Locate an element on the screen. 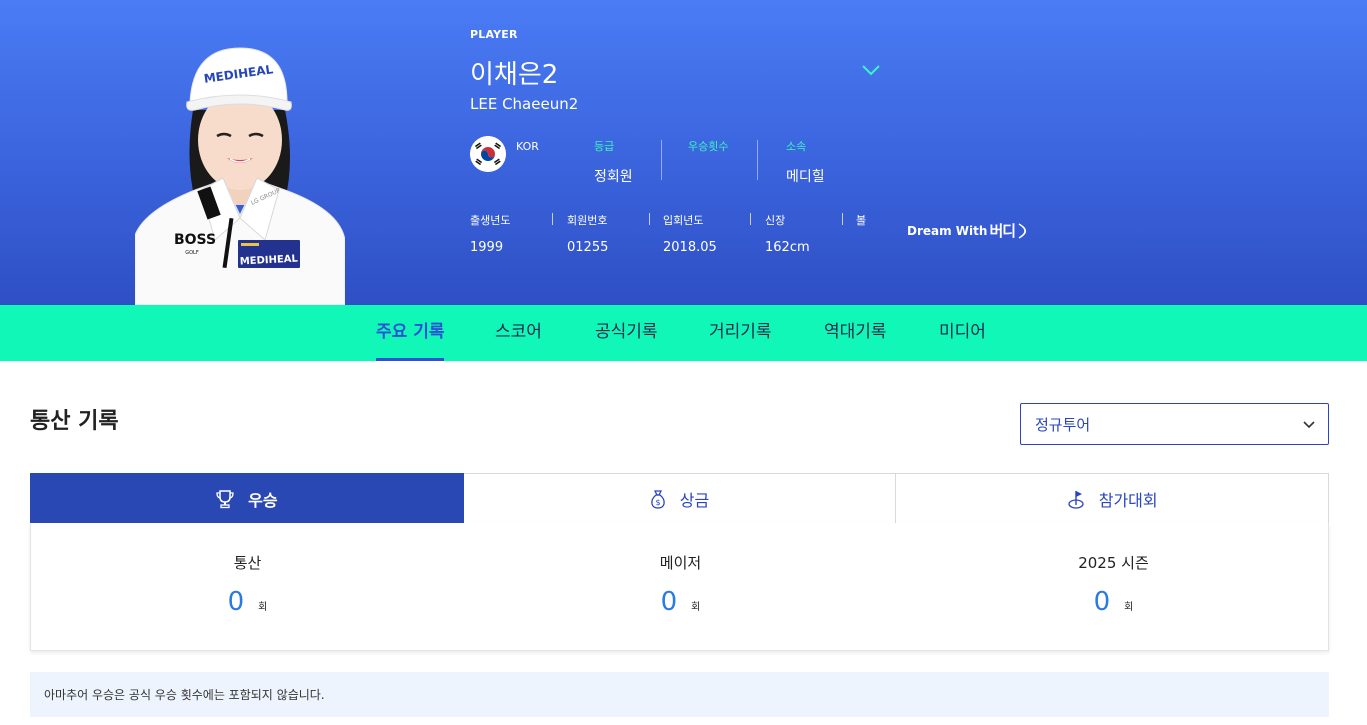 This screenshot has height=725, width=1367. player-select-chevron-icon is located at coordinates (871, 70).